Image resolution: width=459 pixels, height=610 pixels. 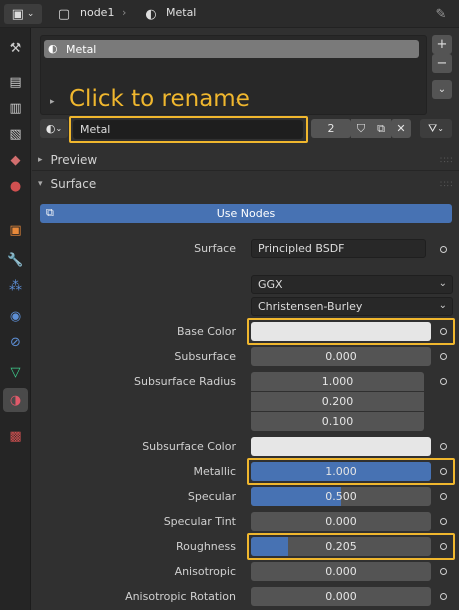 I want to click on roughness-label: Roughness, so click(x=205, y=546).